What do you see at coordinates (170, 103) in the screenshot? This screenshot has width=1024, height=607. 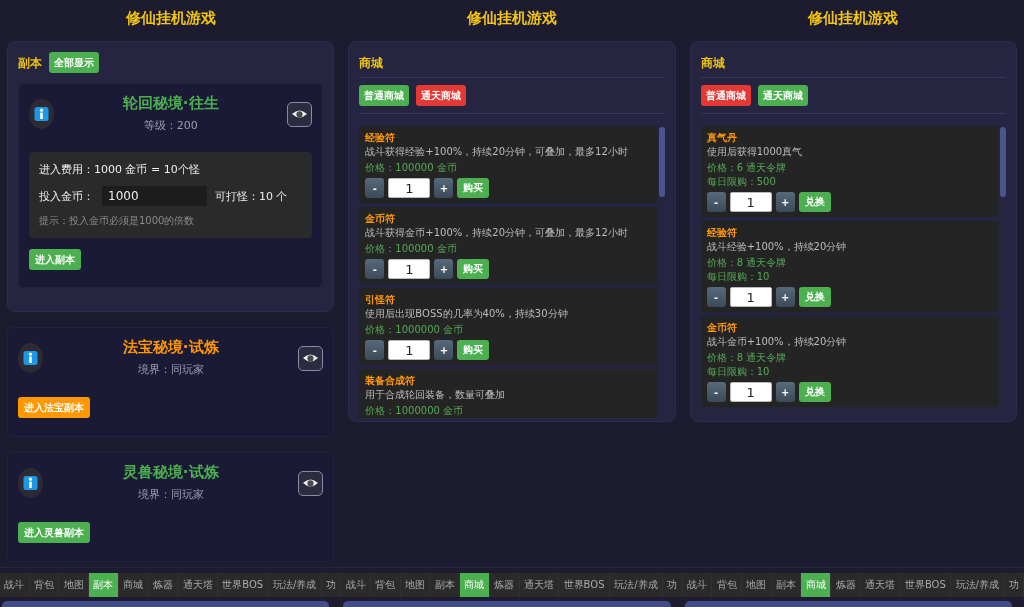 I see `dungeon-title: 轮回秘境·往生` at bounding box center [170, 103].